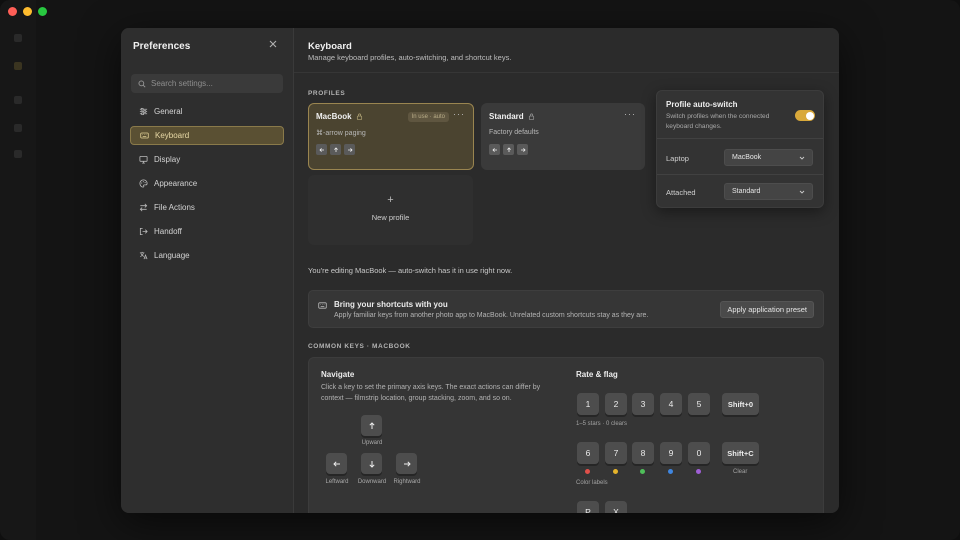  I want to click on rate-flag-title: Rate & flag, so click(597, 374).